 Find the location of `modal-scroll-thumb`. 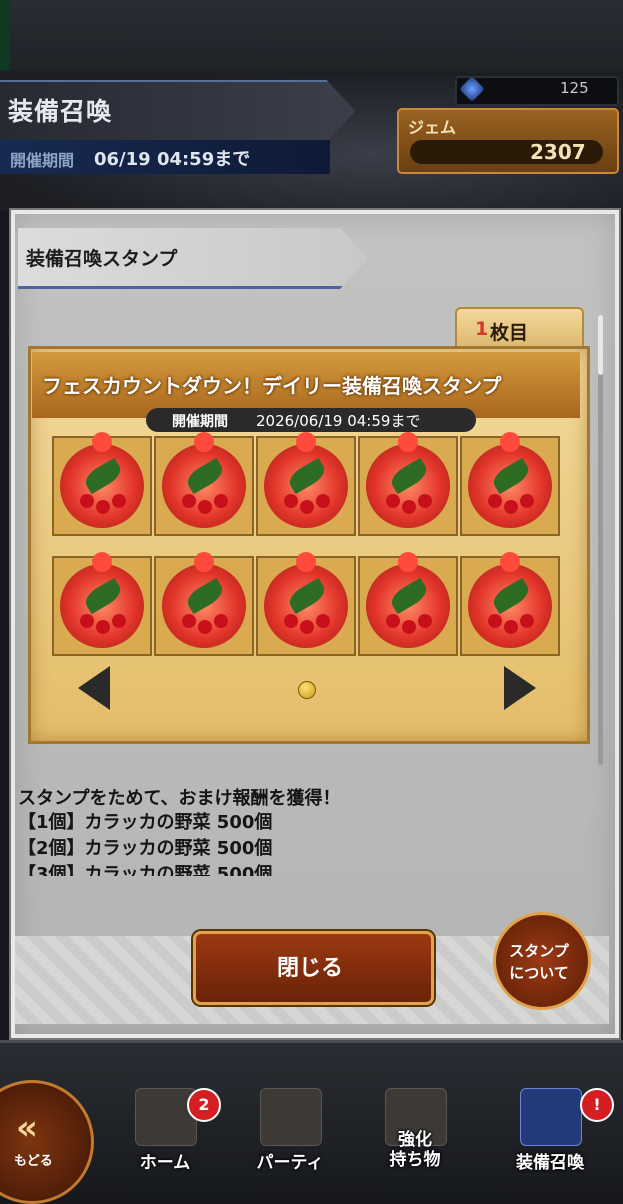

modal-scroll-thumb is located at coordinates (600, 345).